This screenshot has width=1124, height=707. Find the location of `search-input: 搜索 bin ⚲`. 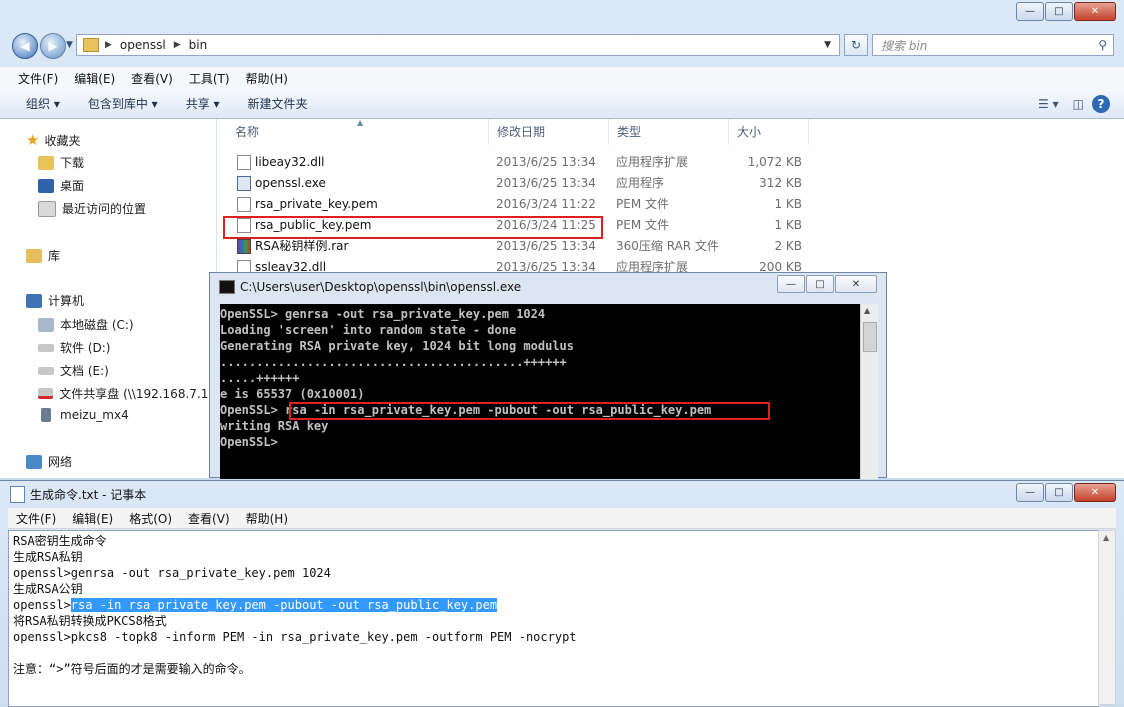

search-input: 搜索 bin ⚲ is located at coordinates (993, 45).